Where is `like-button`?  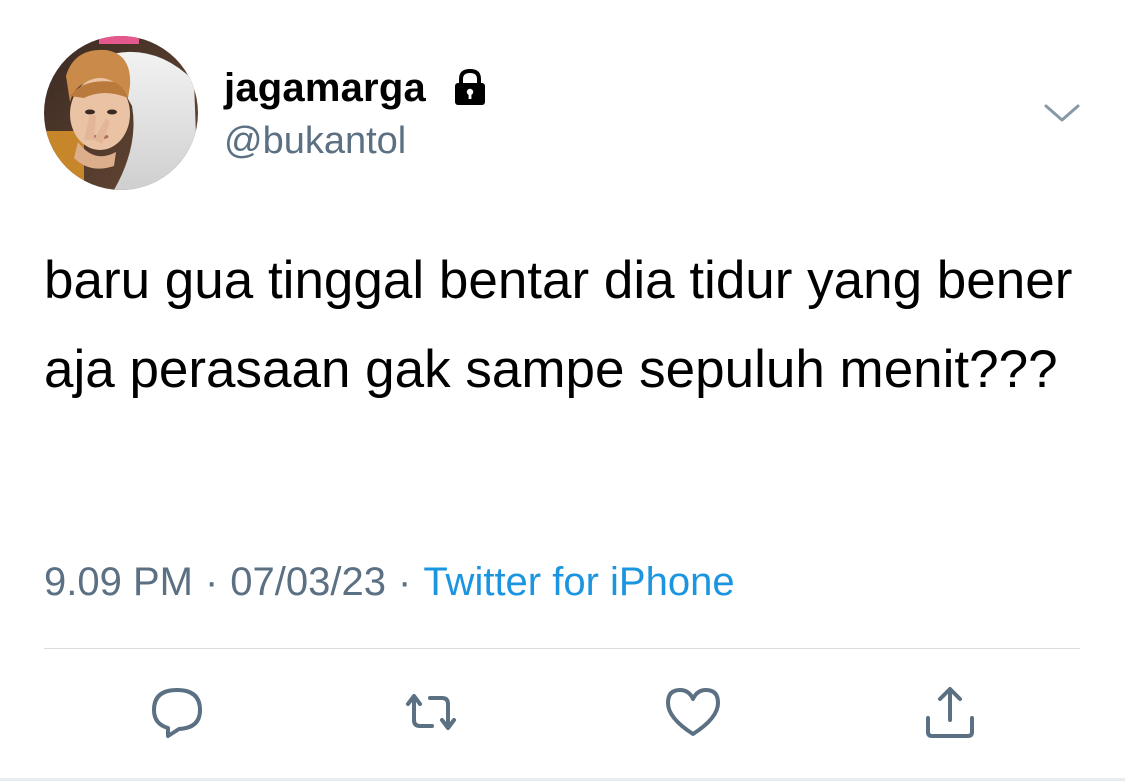
like-button is located at coordinates (693, 712).